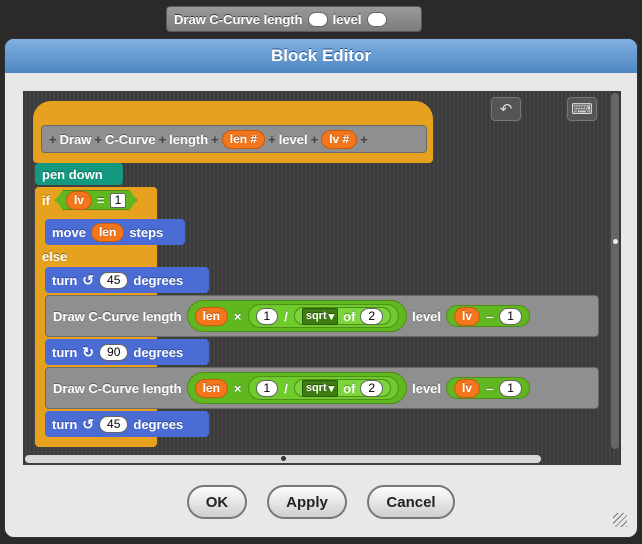  What do you see at coordinates (506, 109) in the screenshot?
I see `undo-icon: ↶` at bounding box center [506, 109].